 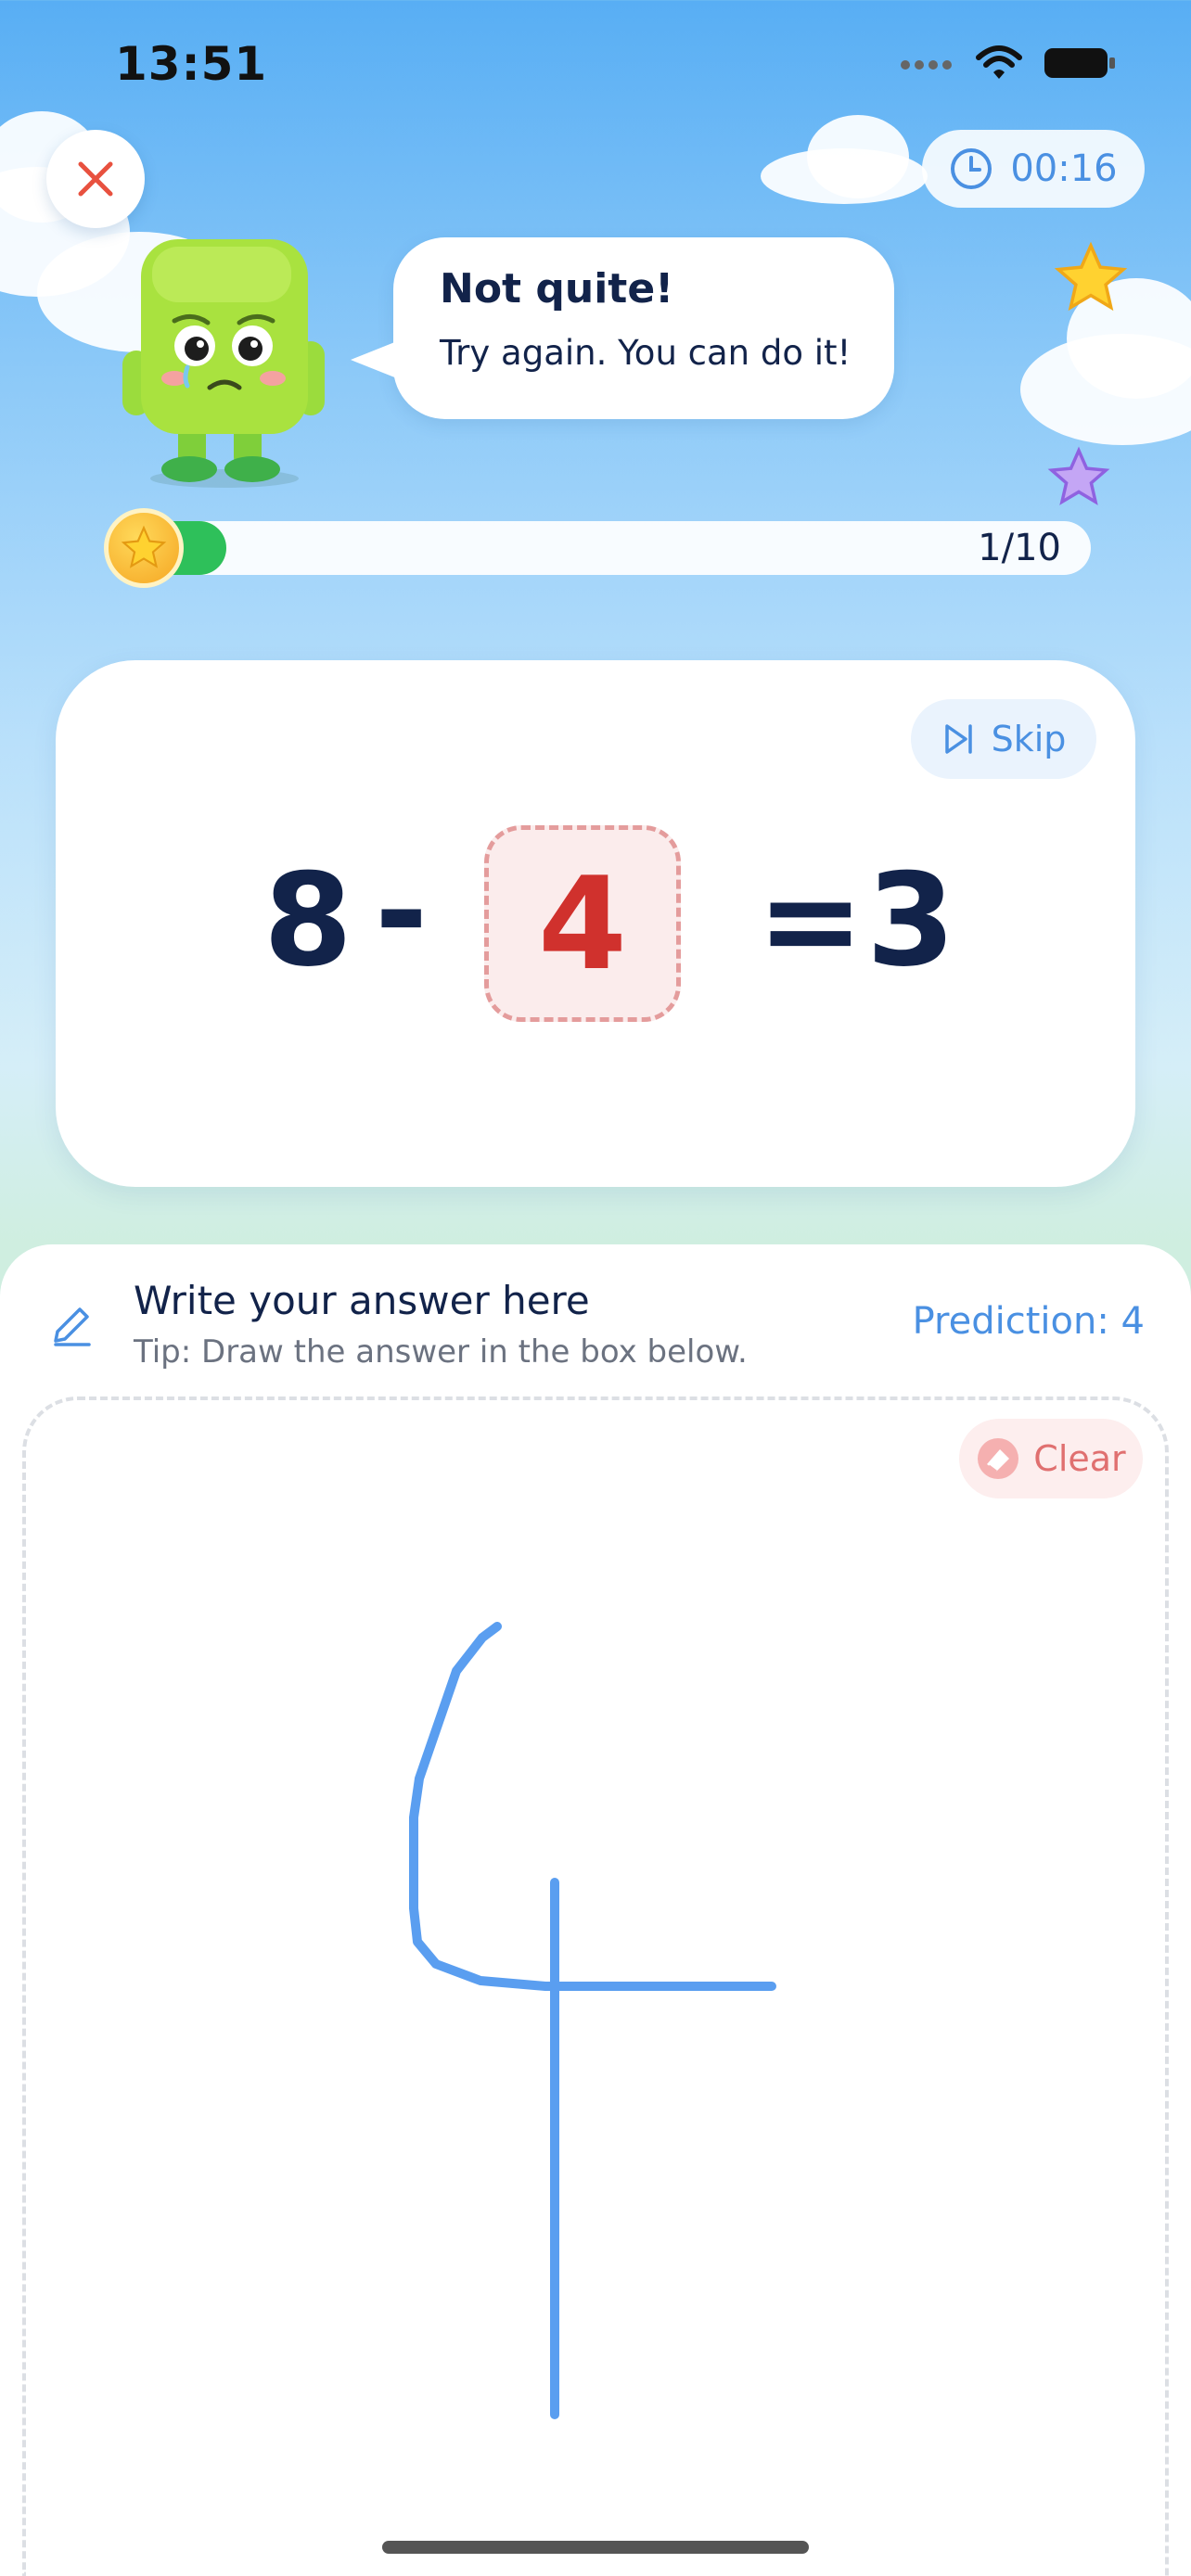 I want to click on prediction-label: Prediction: 4, so click(x=1028, y=1321).